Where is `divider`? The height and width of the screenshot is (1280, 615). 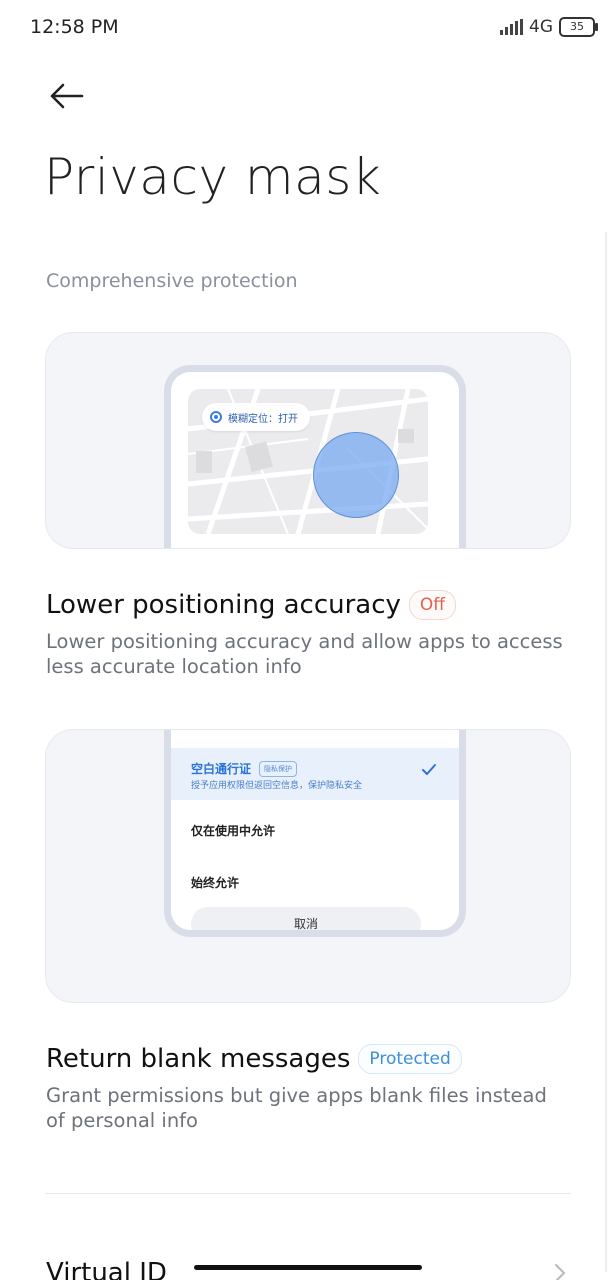
divider is located at coordinates (308, 1193).